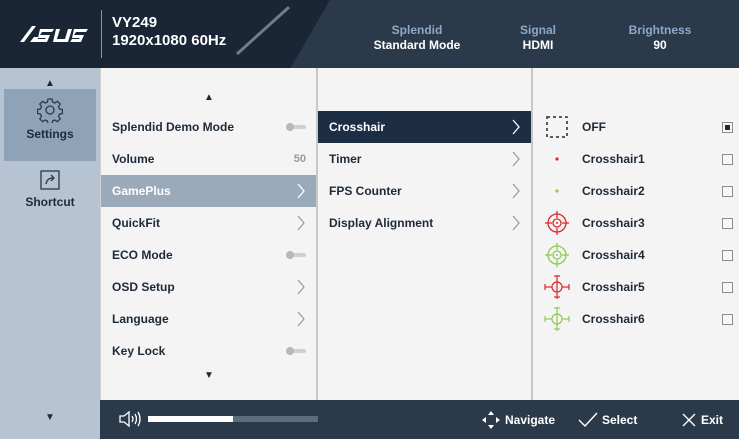  Describe the element at coordinates (135, 22) in the screenshot. I see `model-name: VY249` at that location.